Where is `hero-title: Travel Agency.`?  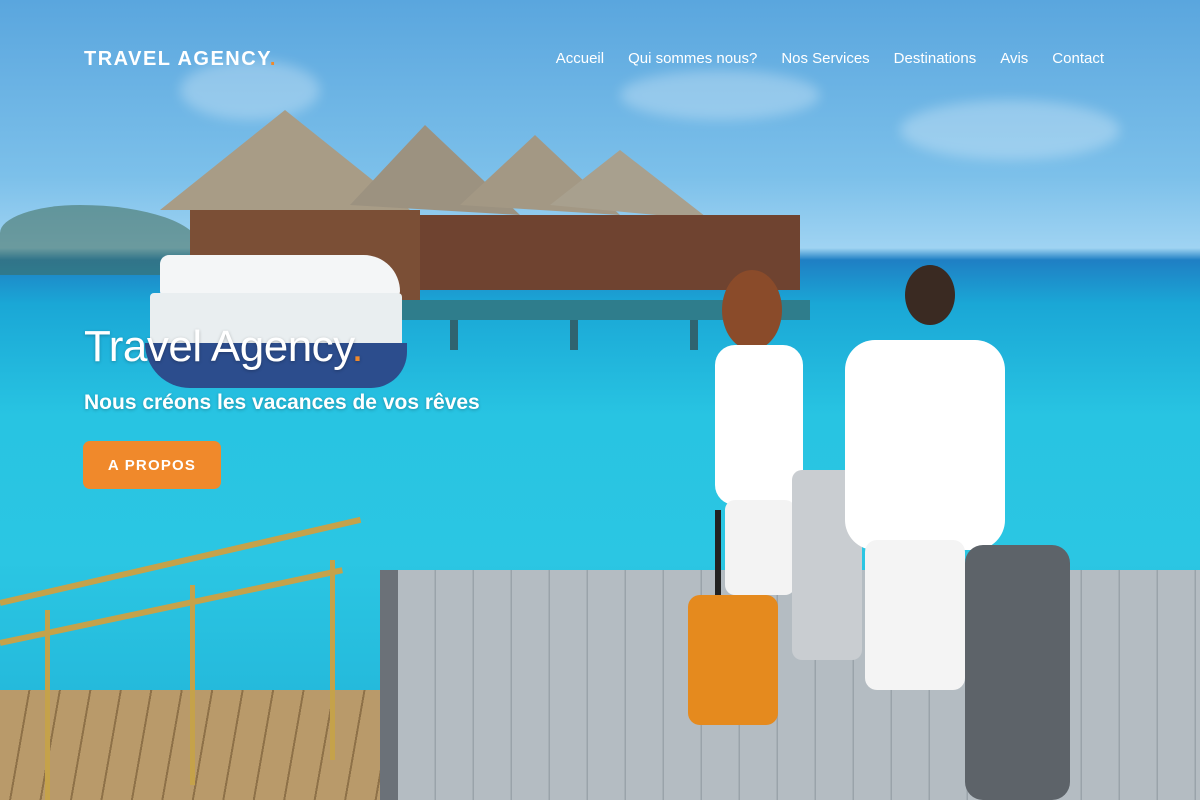 hero-title: Travel Agency. is located at coordinates (224, 347).